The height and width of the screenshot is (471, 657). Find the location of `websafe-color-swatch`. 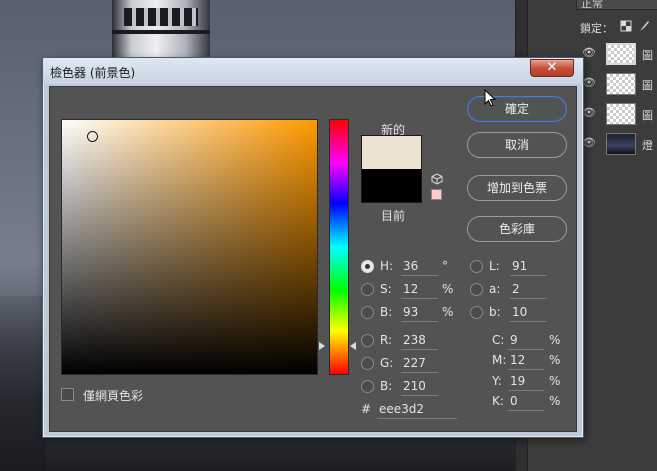

websafe-color-swatch is located at coordinates (436, 194).